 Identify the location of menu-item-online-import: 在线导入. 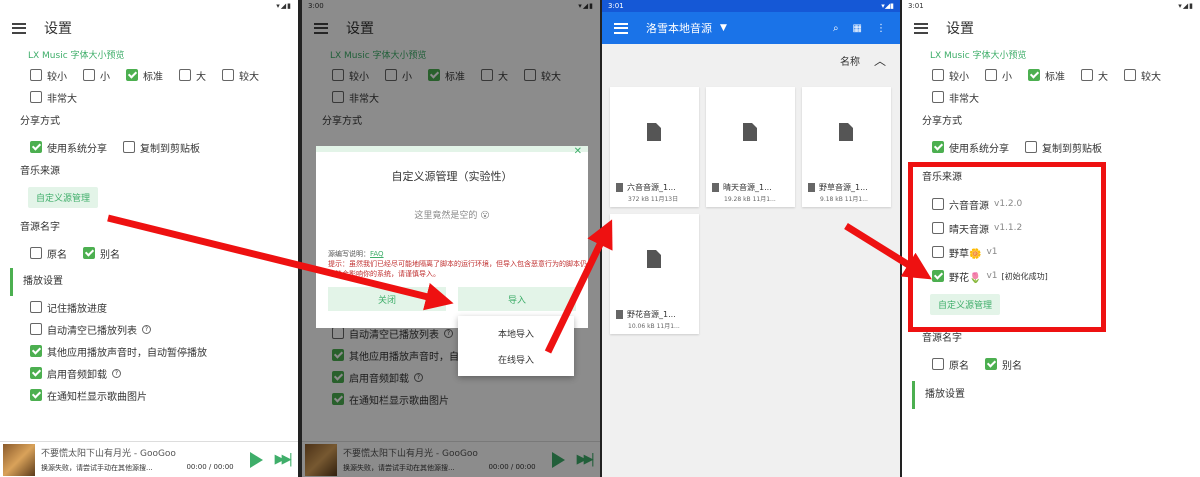
(516, 359).